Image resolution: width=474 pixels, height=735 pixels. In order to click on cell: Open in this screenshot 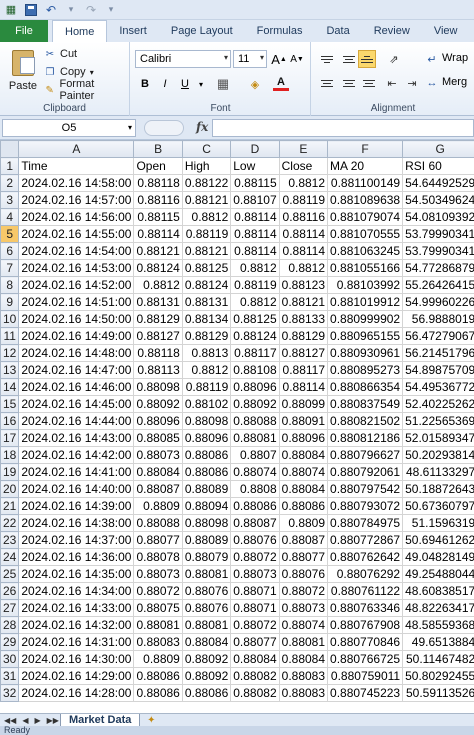, I will do `click(158, 166)`.